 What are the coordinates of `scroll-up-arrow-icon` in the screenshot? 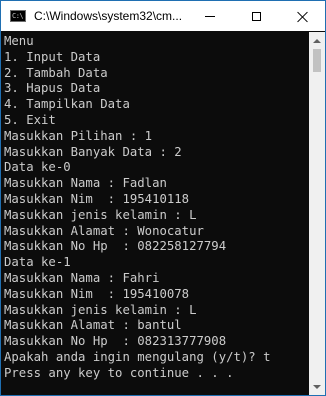 It's located at (317, 40).